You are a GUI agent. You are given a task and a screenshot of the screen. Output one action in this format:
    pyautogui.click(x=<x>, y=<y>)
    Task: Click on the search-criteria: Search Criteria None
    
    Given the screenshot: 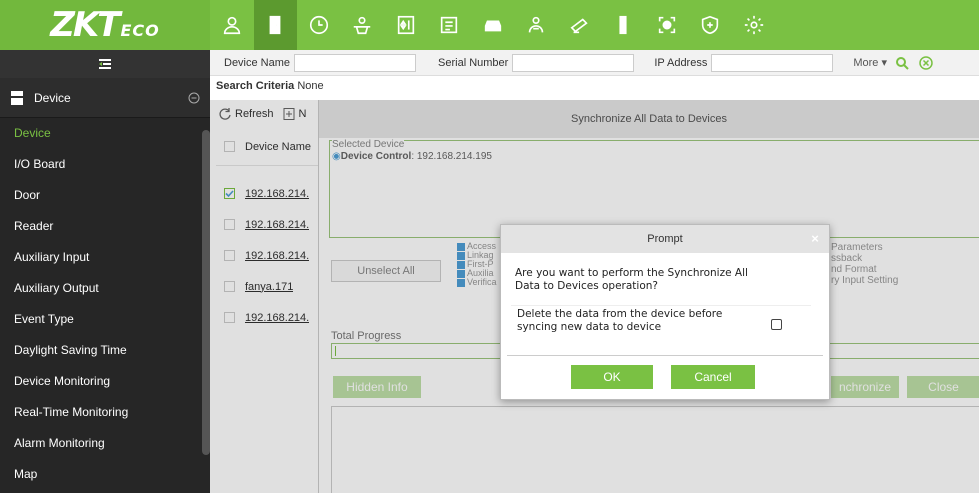 What is the action you would take?
    pyautogui.click(x=270, y=86)
    